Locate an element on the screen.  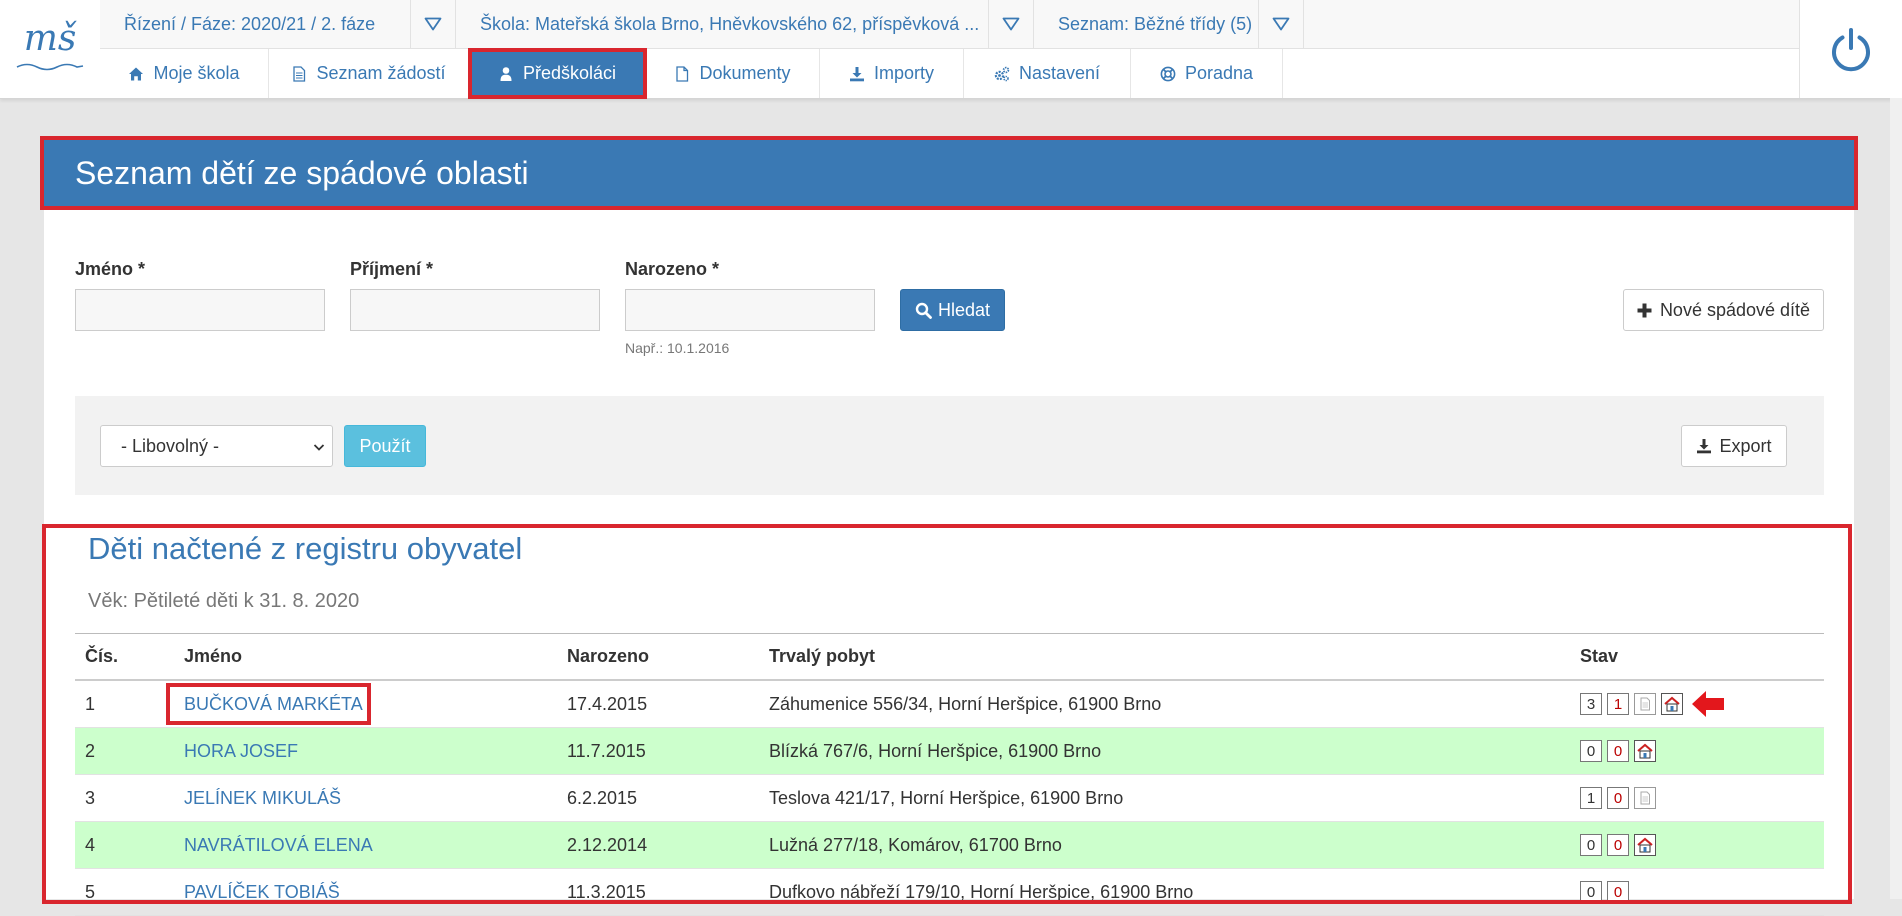
tab-seznam-zadosti: Seznam žádostí is located at coordinates (369, 73).